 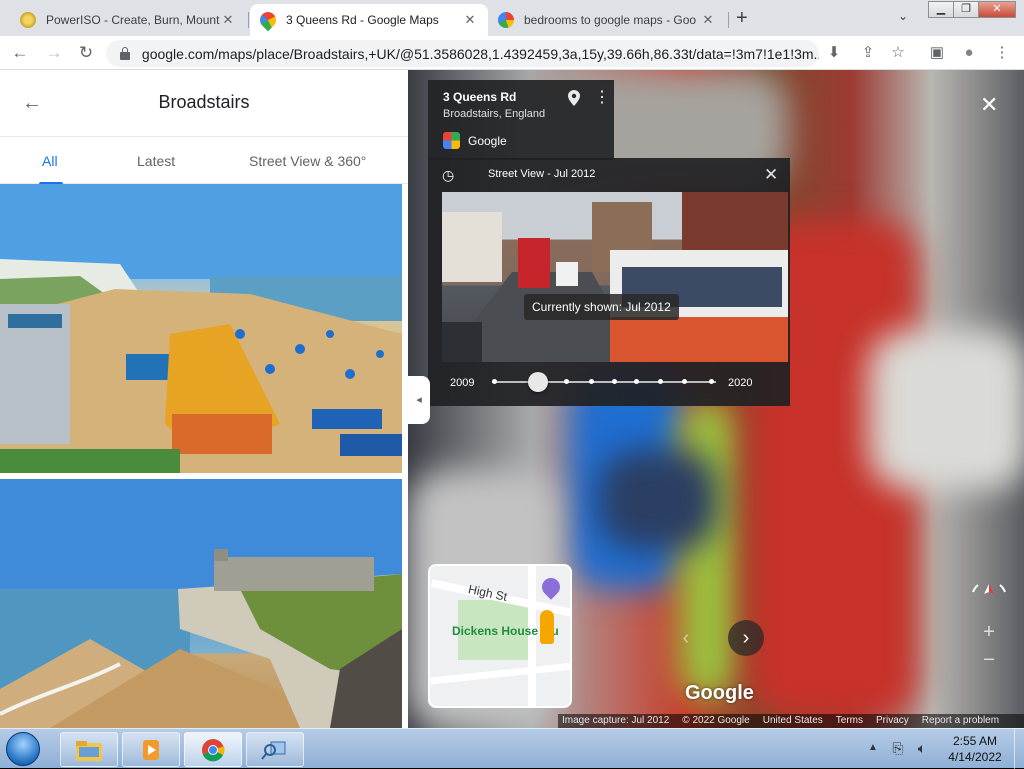 I want to click on tab-google-search: bedrooms to google maps - Goo ✕, so click(x=607, y=20).